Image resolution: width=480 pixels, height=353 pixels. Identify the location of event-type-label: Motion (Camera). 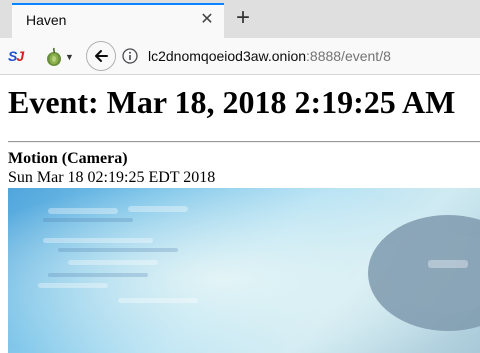
(68, 158).